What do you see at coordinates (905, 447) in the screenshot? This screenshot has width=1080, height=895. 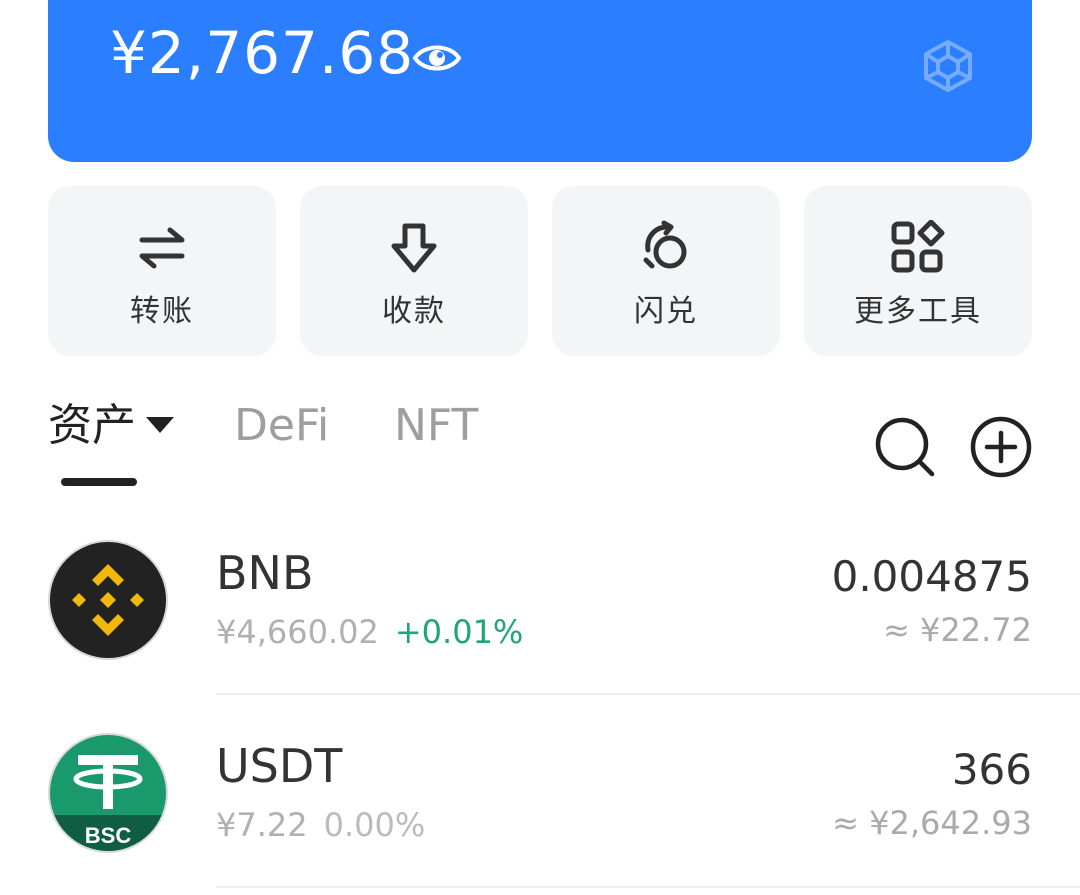 I see `search-icon` at bounding box center [905, 447].